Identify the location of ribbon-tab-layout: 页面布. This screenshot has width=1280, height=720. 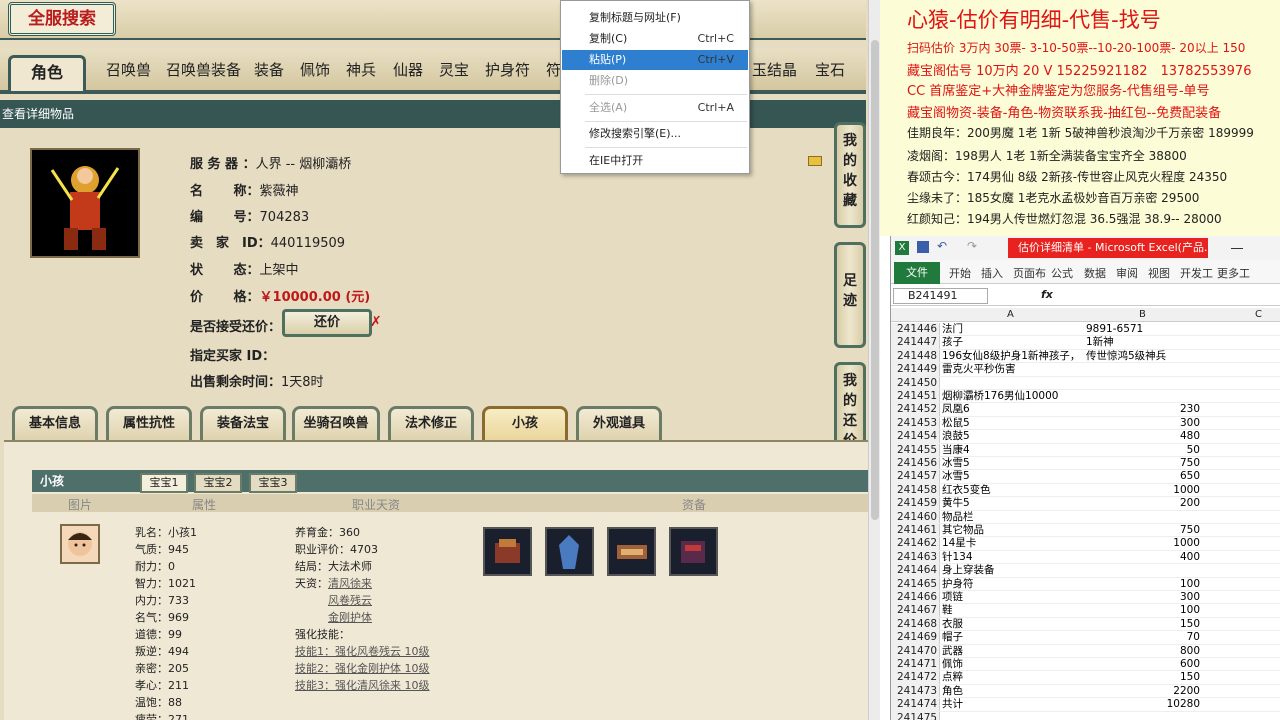
(1029, 273).